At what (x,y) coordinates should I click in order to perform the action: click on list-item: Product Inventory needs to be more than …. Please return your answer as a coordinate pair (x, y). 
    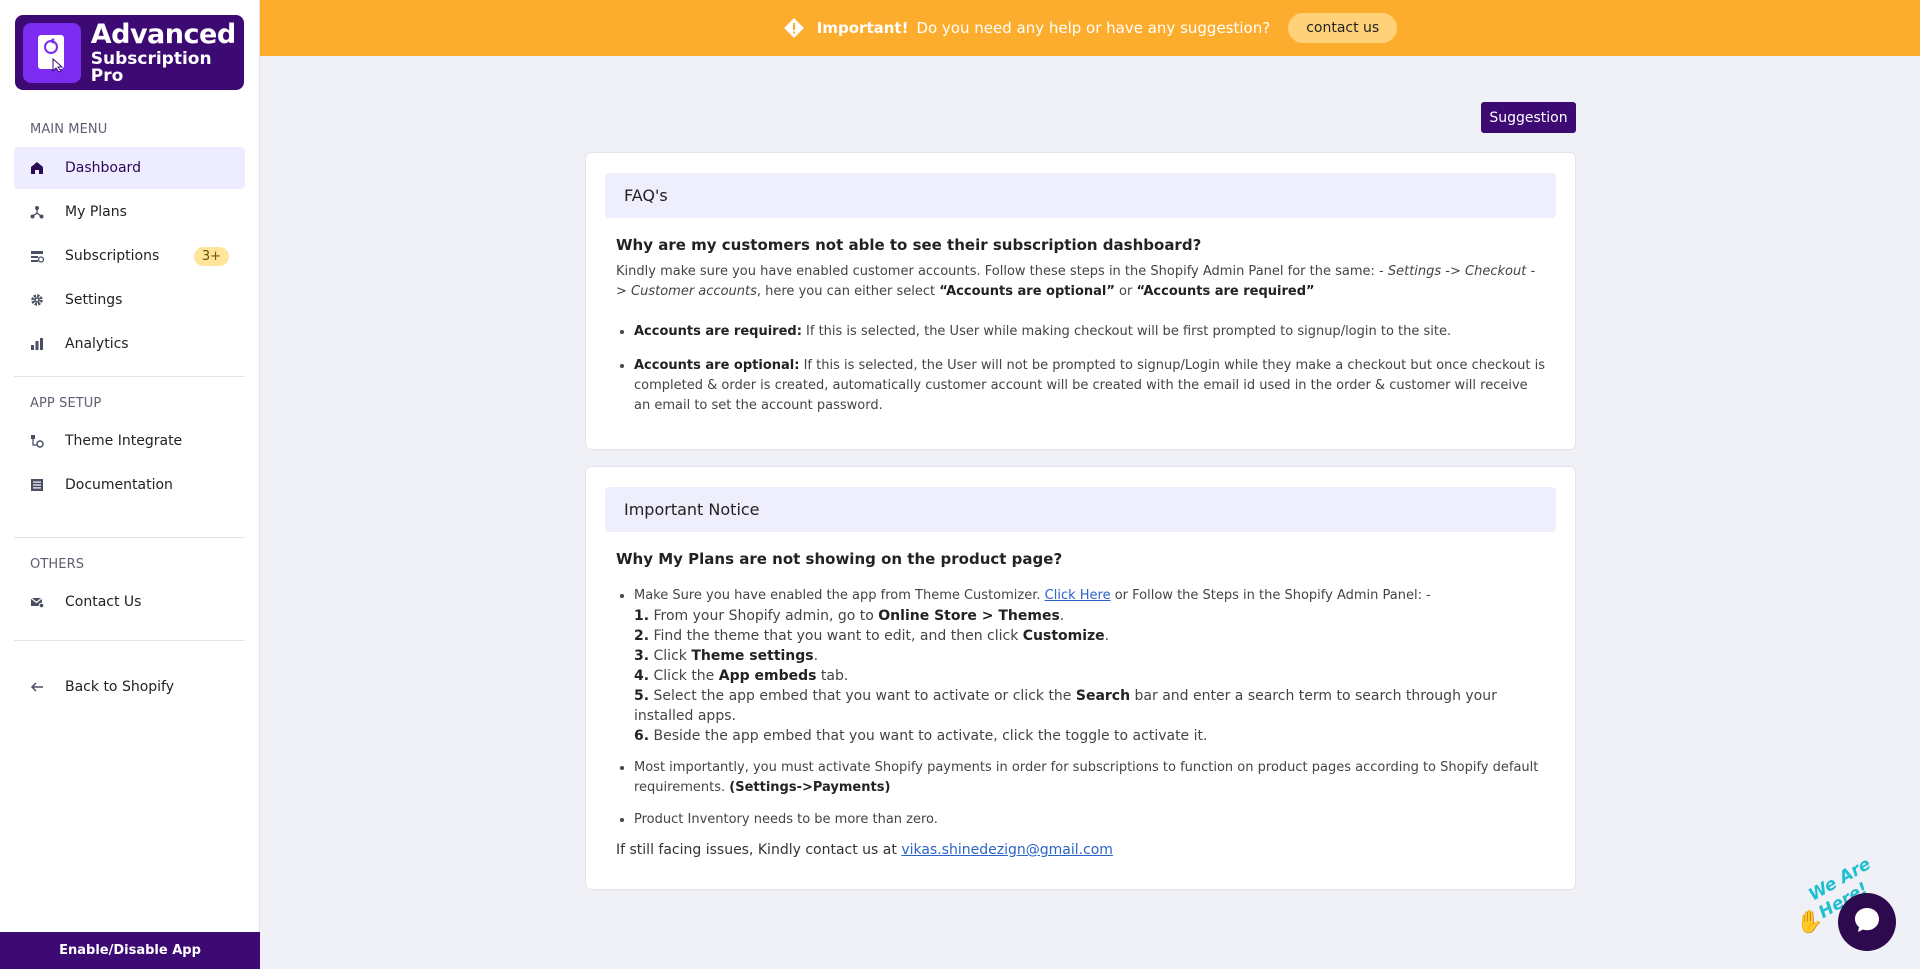
    Looking at the image, I should click on (1089, 820).